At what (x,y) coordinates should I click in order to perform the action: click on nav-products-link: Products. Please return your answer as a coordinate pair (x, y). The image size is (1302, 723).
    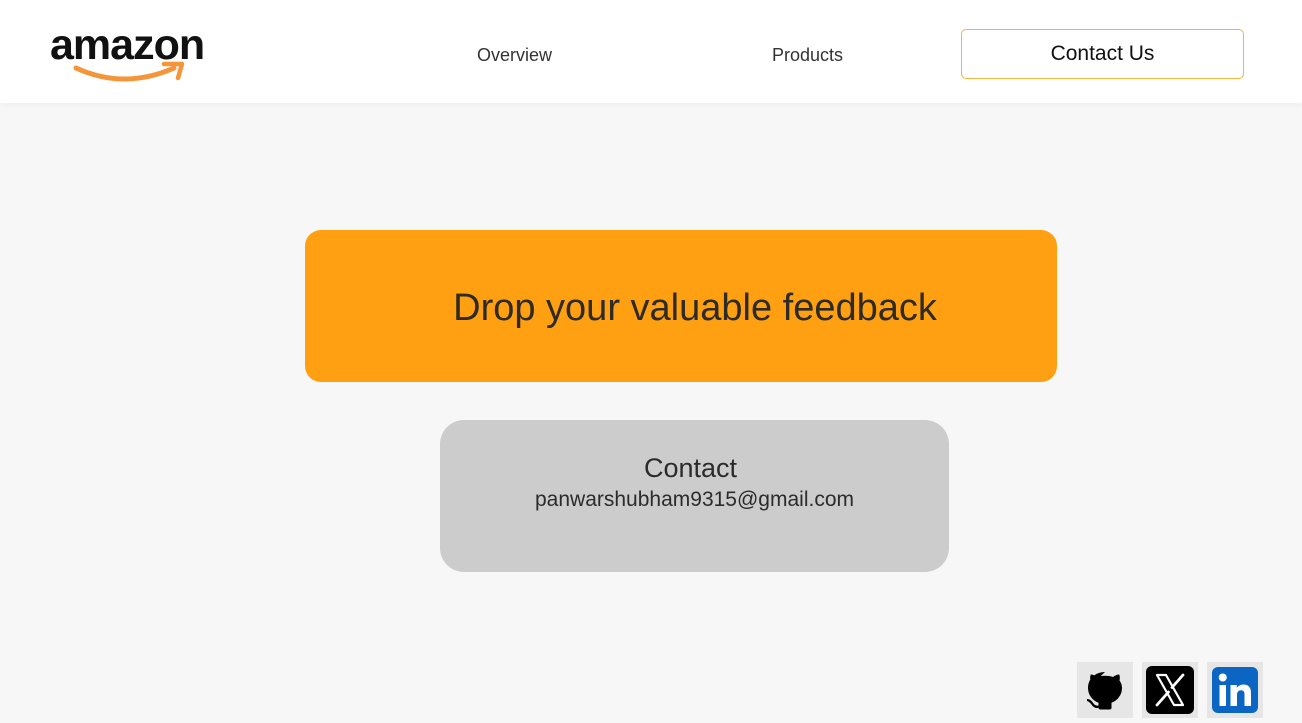
    Looking at the image, I should click on (807, 55).